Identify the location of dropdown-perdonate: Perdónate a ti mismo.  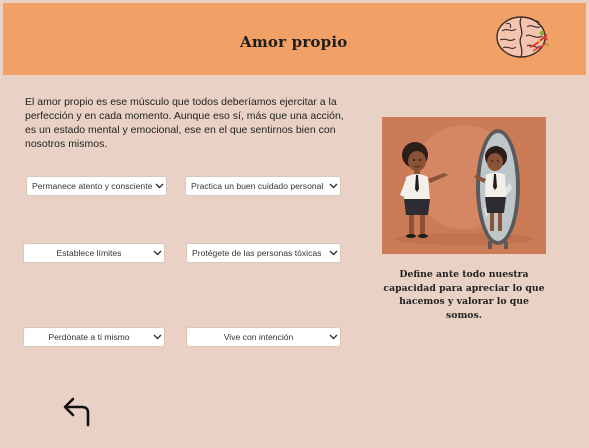
(94, 337).